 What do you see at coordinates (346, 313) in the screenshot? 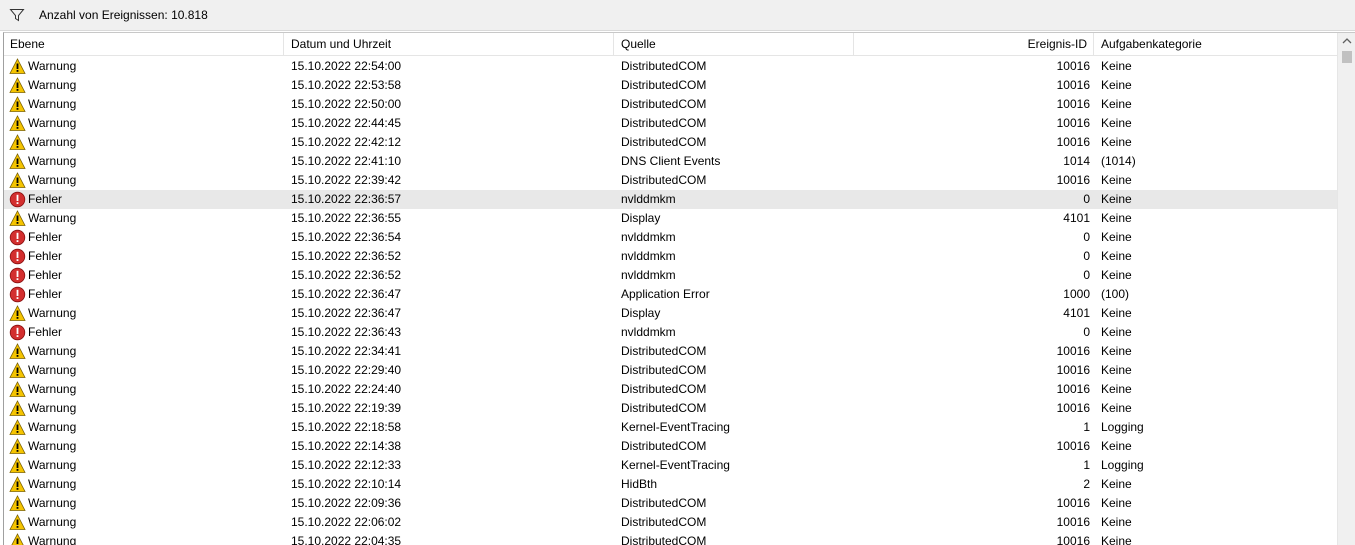
I see `cell-date: 15.10.2022 22:36:47` at bounding box center [346, 313].